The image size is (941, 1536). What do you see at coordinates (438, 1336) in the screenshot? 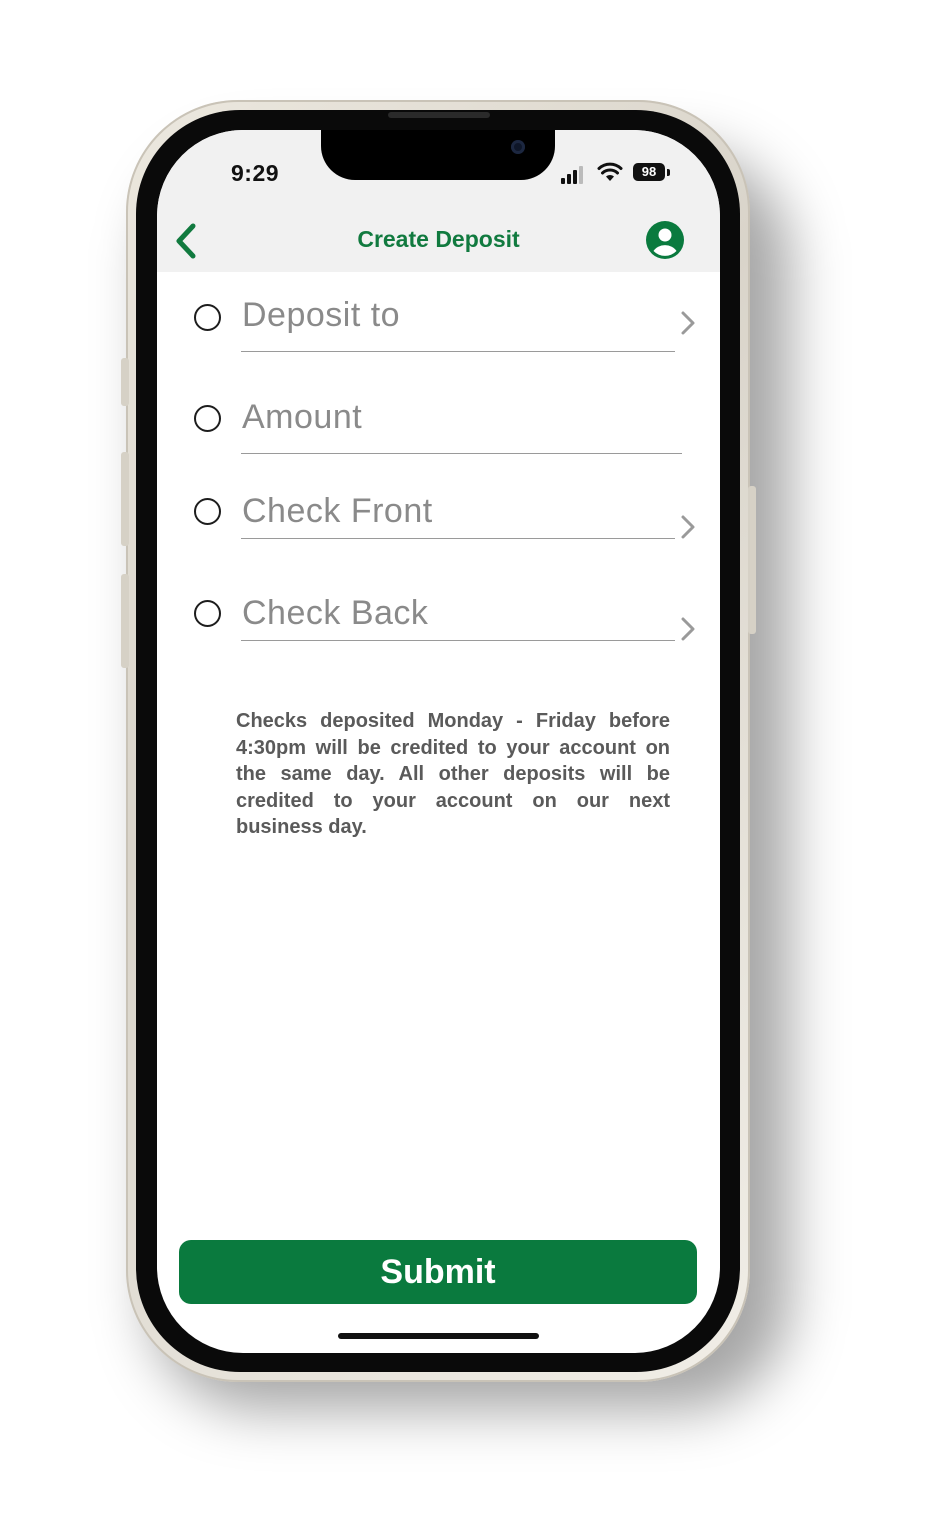
I see `home-indicator` at bounding box center [438, 1336].